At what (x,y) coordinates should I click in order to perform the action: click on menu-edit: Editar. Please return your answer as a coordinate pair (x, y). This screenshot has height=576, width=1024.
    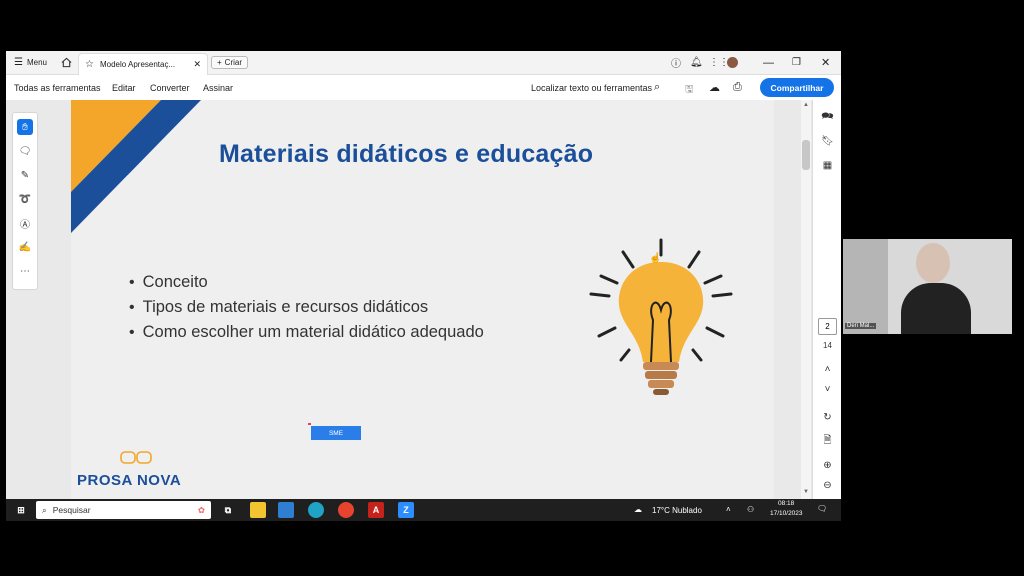
    Looking at the image, I should click on (124, 88).